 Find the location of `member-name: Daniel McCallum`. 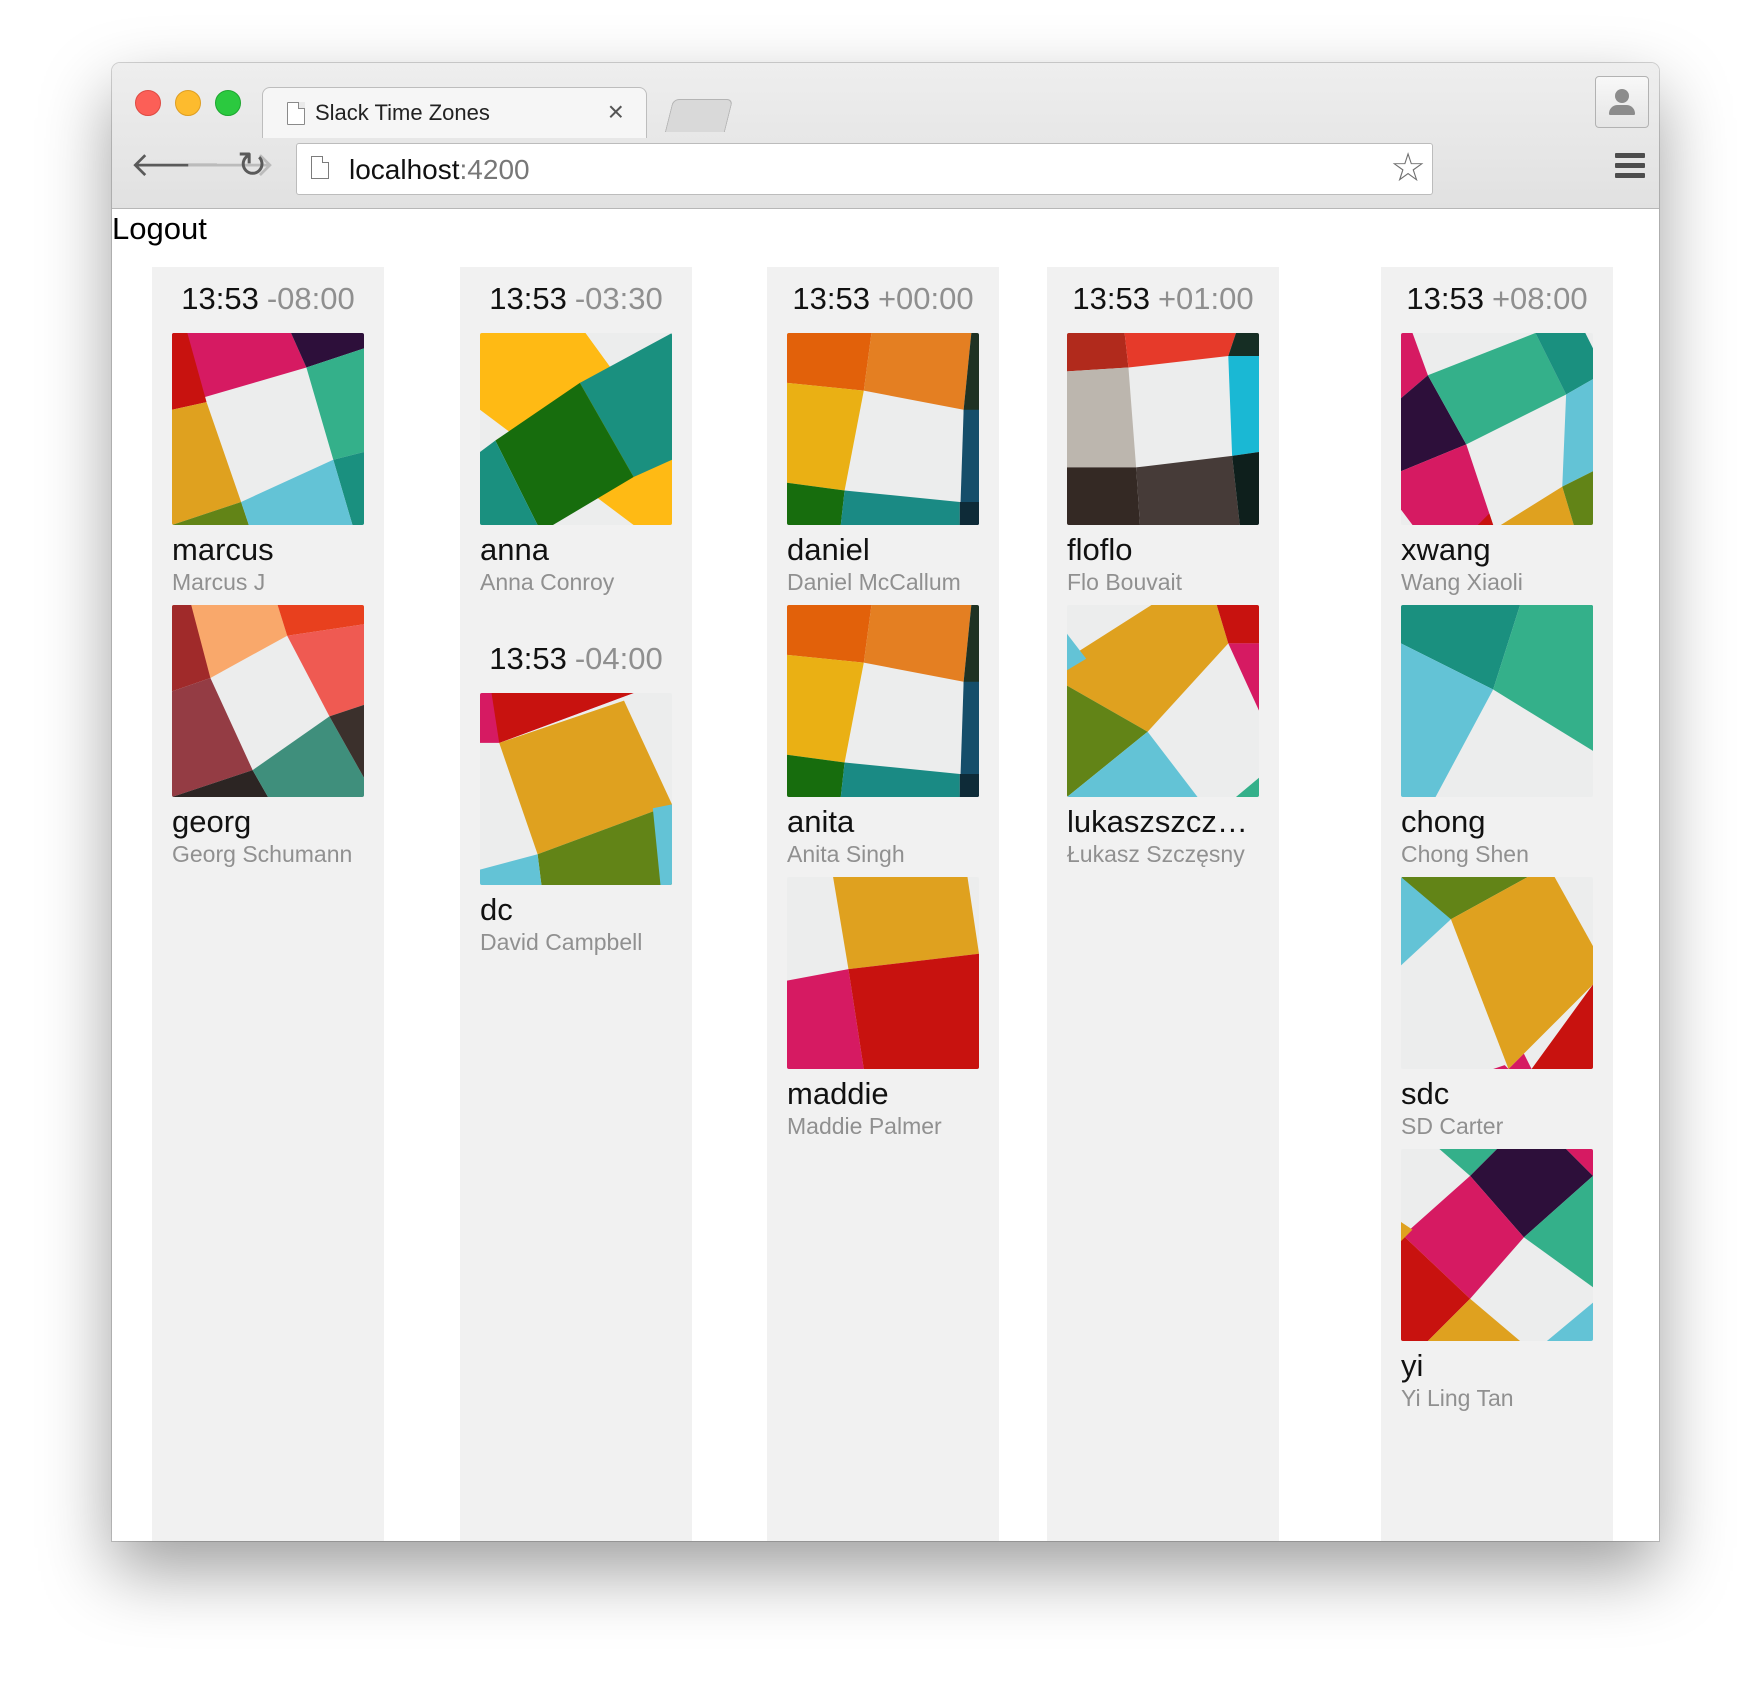

member-name: Daniel McCallum is located at coordinates (874, 582).